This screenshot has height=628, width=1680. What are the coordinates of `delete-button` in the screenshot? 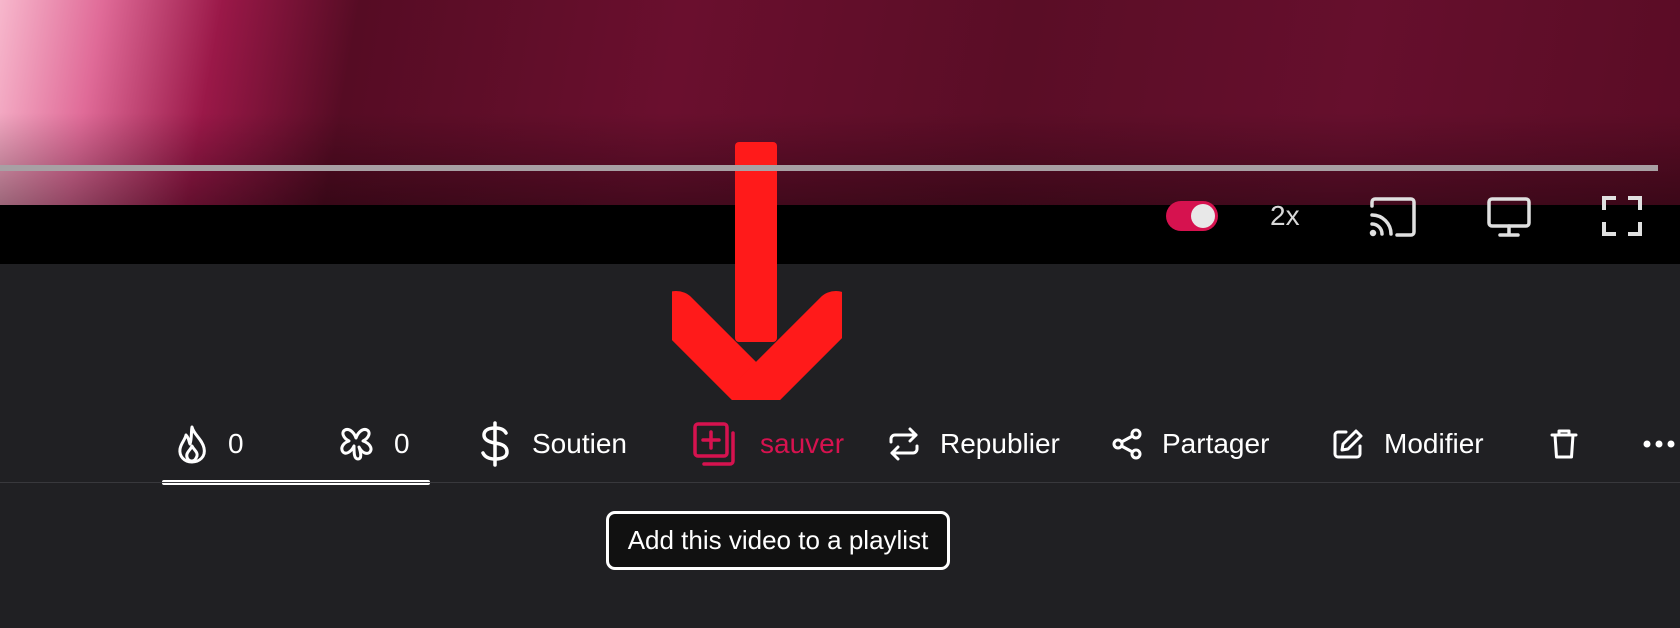 It's located at (1564, 444).